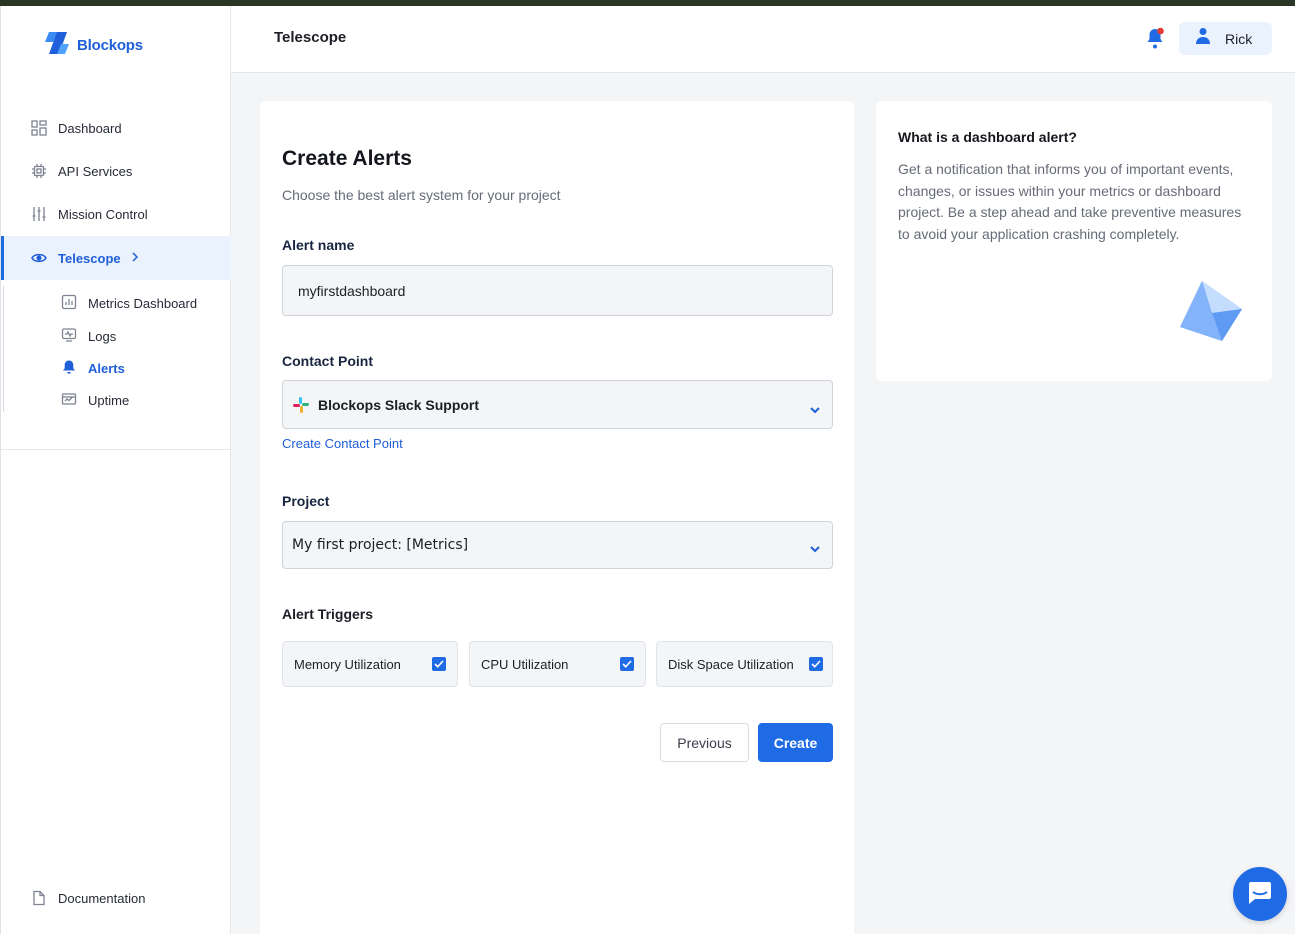  Describe the element at coordinates (110, 45) in the screenshot. I see `brand-name: Blockops` at that location.